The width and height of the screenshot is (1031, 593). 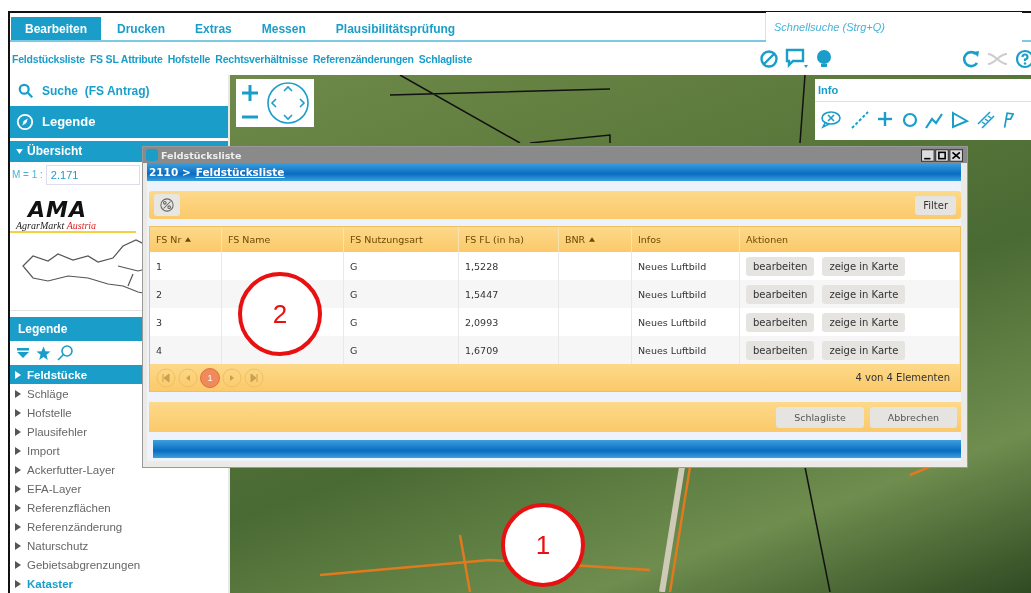 What do you see at coordinates (19, 151) in the screenshot?
I see `caret-icon` at bounding box center [19, 151].